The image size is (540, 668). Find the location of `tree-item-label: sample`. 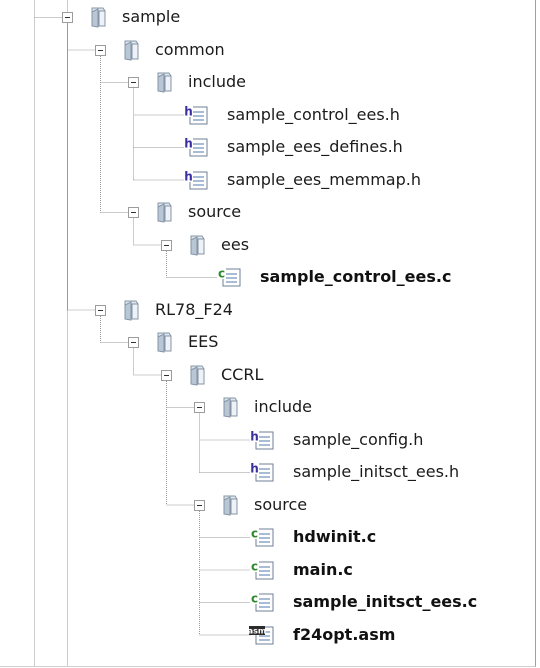

tree-item-label: sample is located at coordinates (151, 16).